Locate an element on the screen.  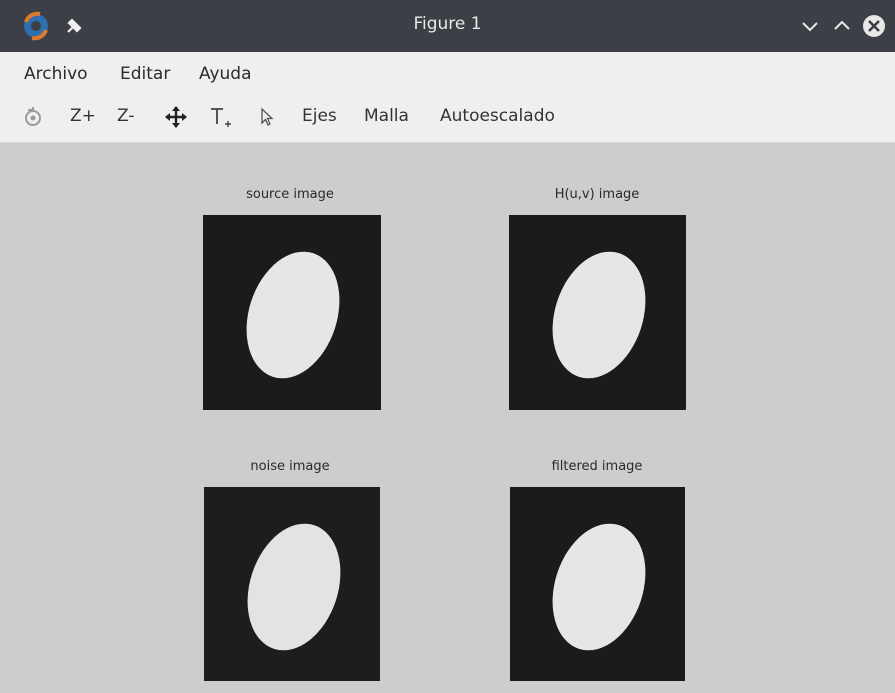
noise-image-panel is located at coordinates (292, 584).